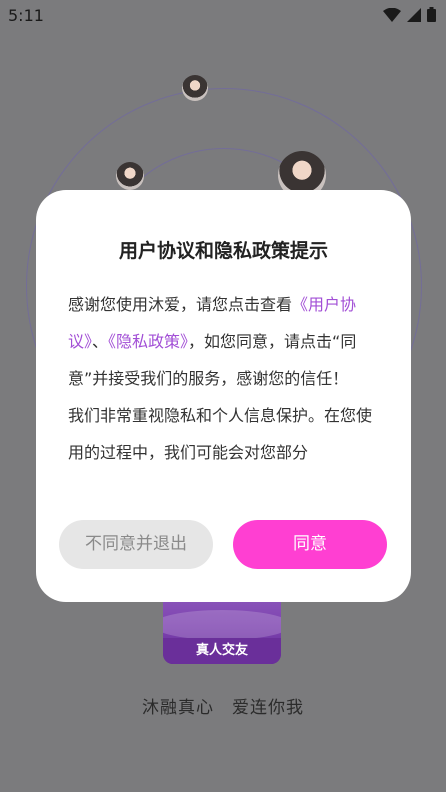 The width and height of the screenshot is (446, 792). I want to click on battery-icon, so click(431, 14).